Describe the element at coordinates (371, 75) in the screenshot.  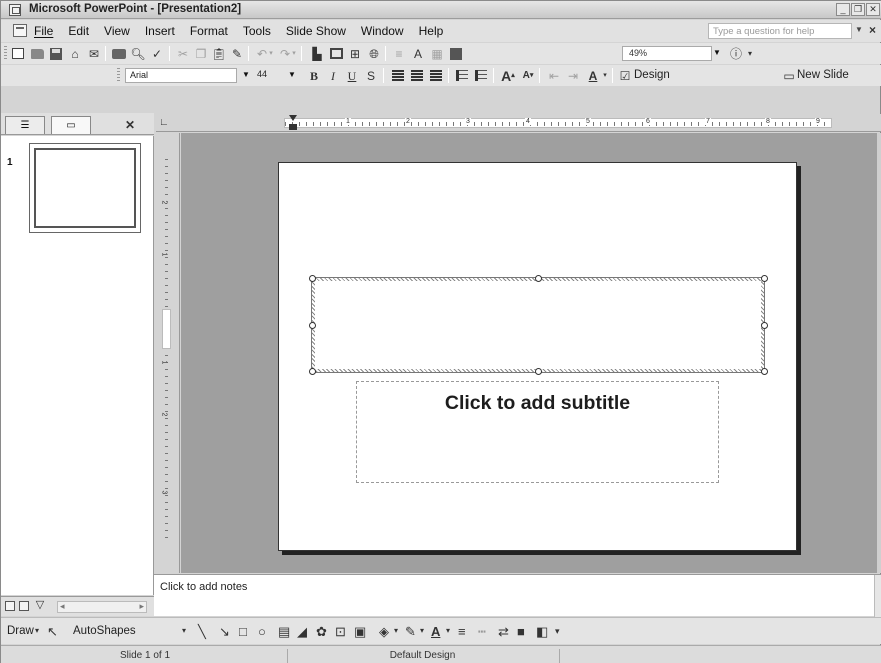
I see `shadow-button: S` at that location.